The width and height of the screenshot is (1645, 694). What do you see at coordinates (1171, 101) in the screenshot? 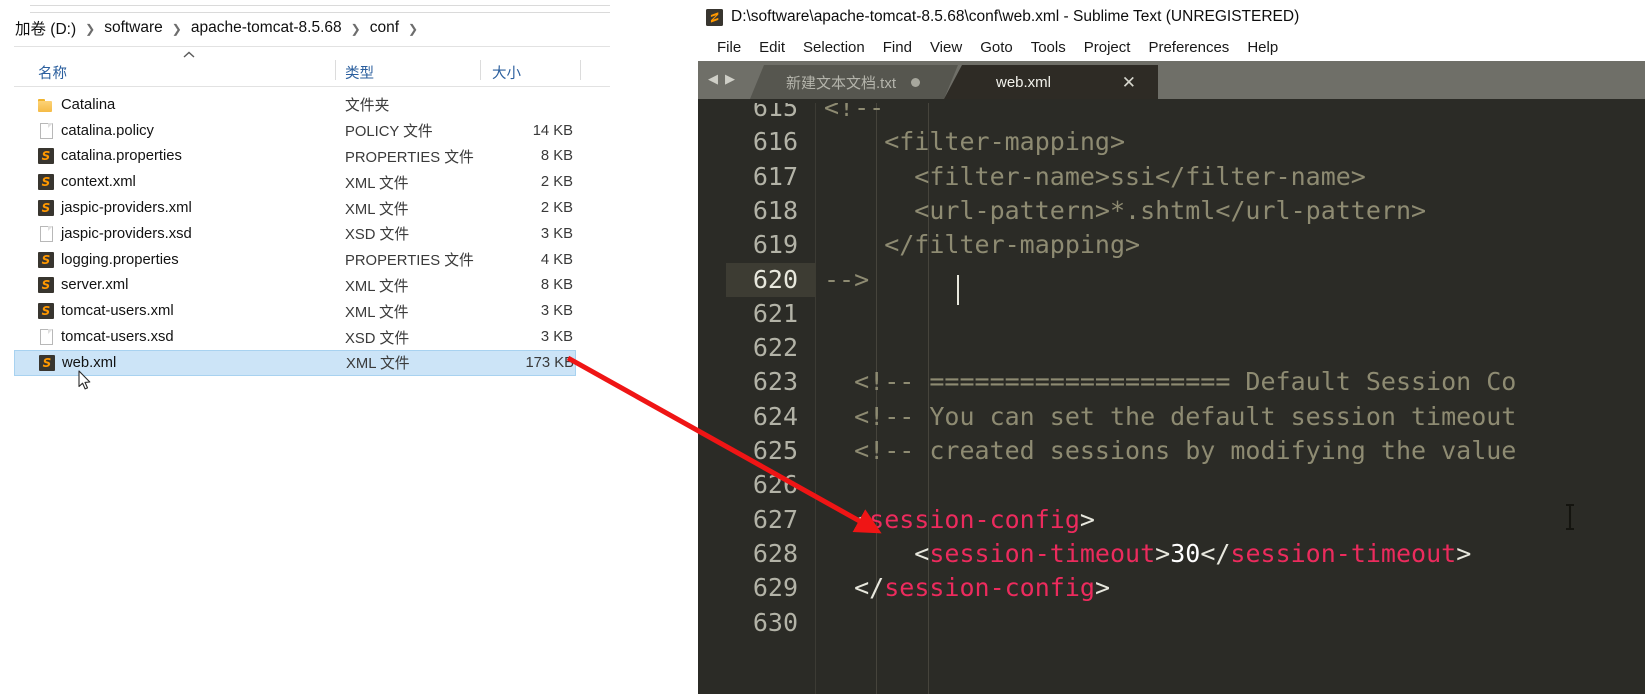
I see `editor-top-clip` at bounding box center [1171, 101].